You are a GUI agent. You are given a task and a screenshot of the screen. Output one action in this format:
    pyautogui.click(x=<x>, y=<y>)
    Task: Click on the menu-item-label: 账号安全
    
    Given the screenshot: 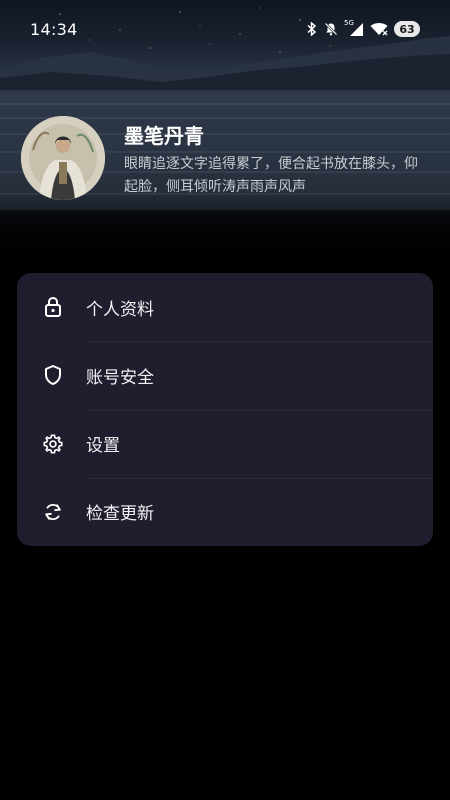 What is the action you would take?
    pyautogui.click(x=120, y=377)
    